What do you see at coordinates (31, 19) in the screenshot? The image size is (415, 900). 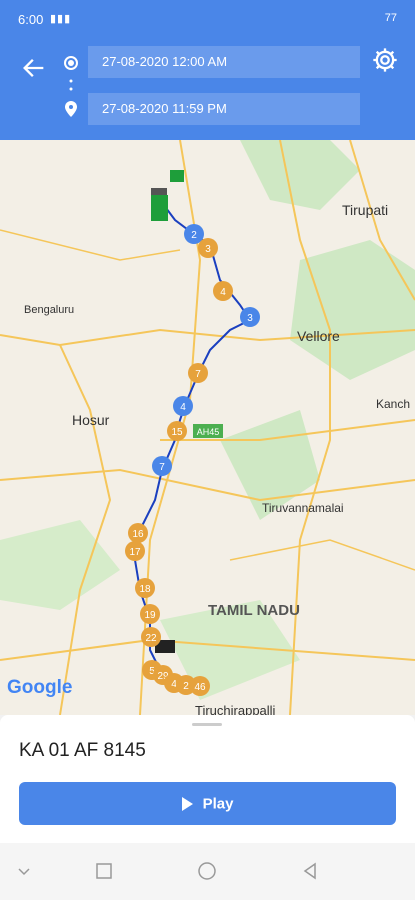 I see `status-time: 6:00` at bounding box center [31, 19].